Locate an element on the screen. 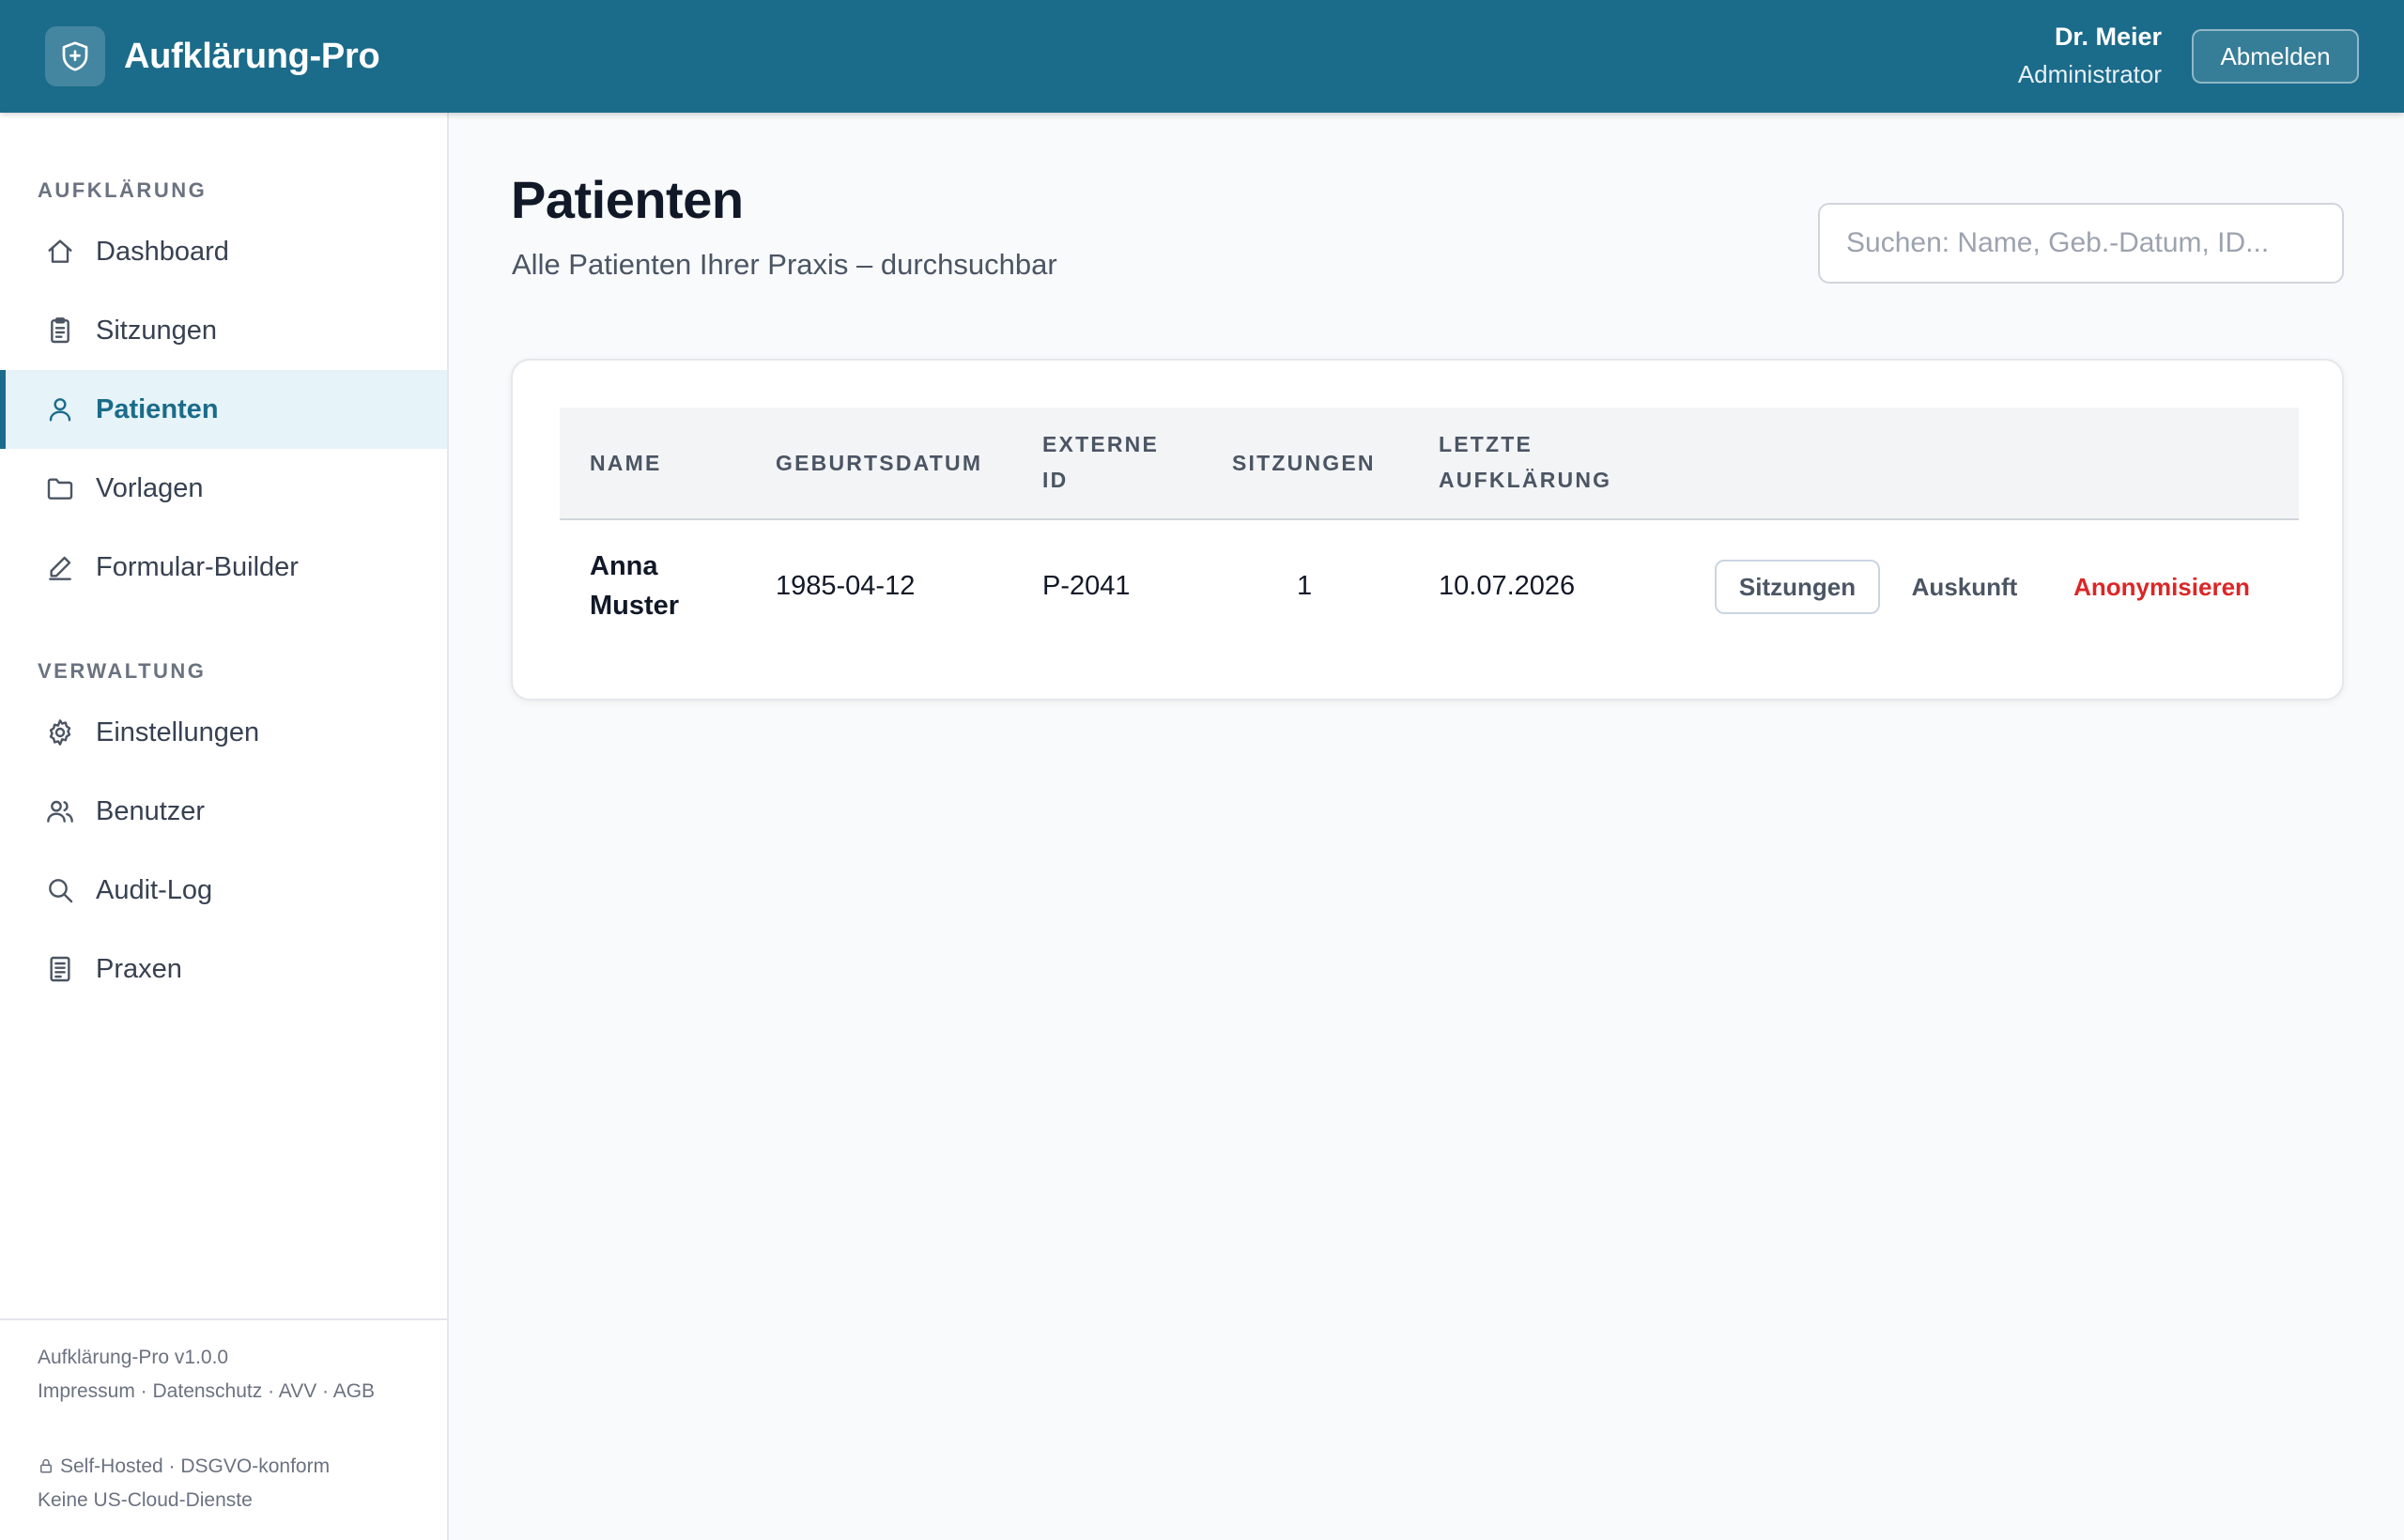 This screenshot has height=1540, width=2404. pencil-icon is located at coordinates (60, 567).